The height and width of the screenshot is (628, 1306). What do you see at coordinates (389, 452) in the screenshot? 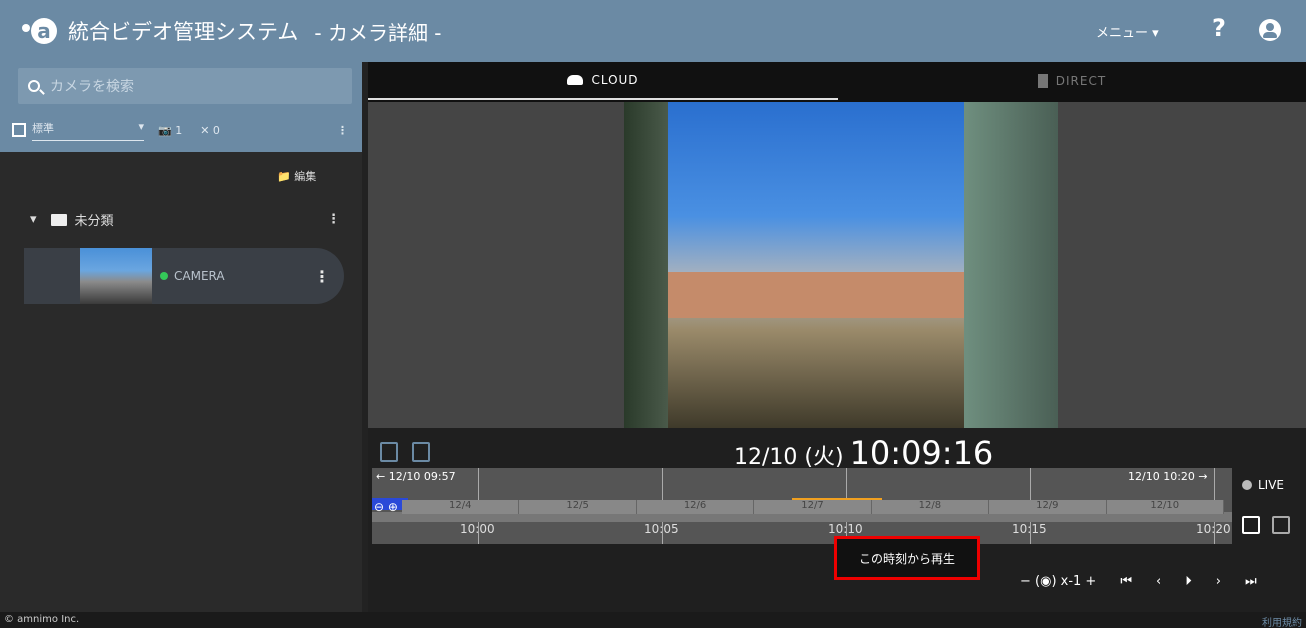
I see `copy-icon` at bounding box center [389, 452].